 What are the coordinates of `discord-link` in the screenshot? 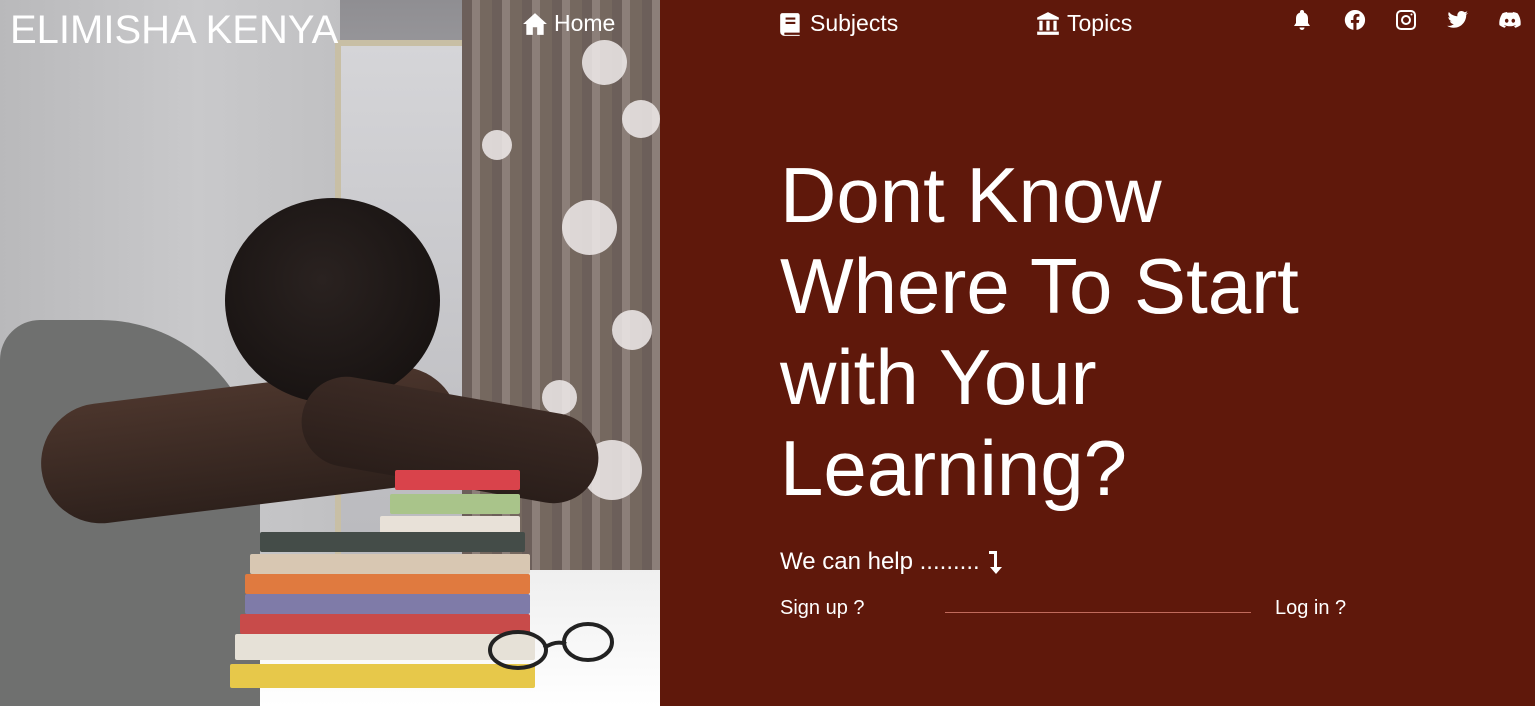 It's located at (1510, 20).